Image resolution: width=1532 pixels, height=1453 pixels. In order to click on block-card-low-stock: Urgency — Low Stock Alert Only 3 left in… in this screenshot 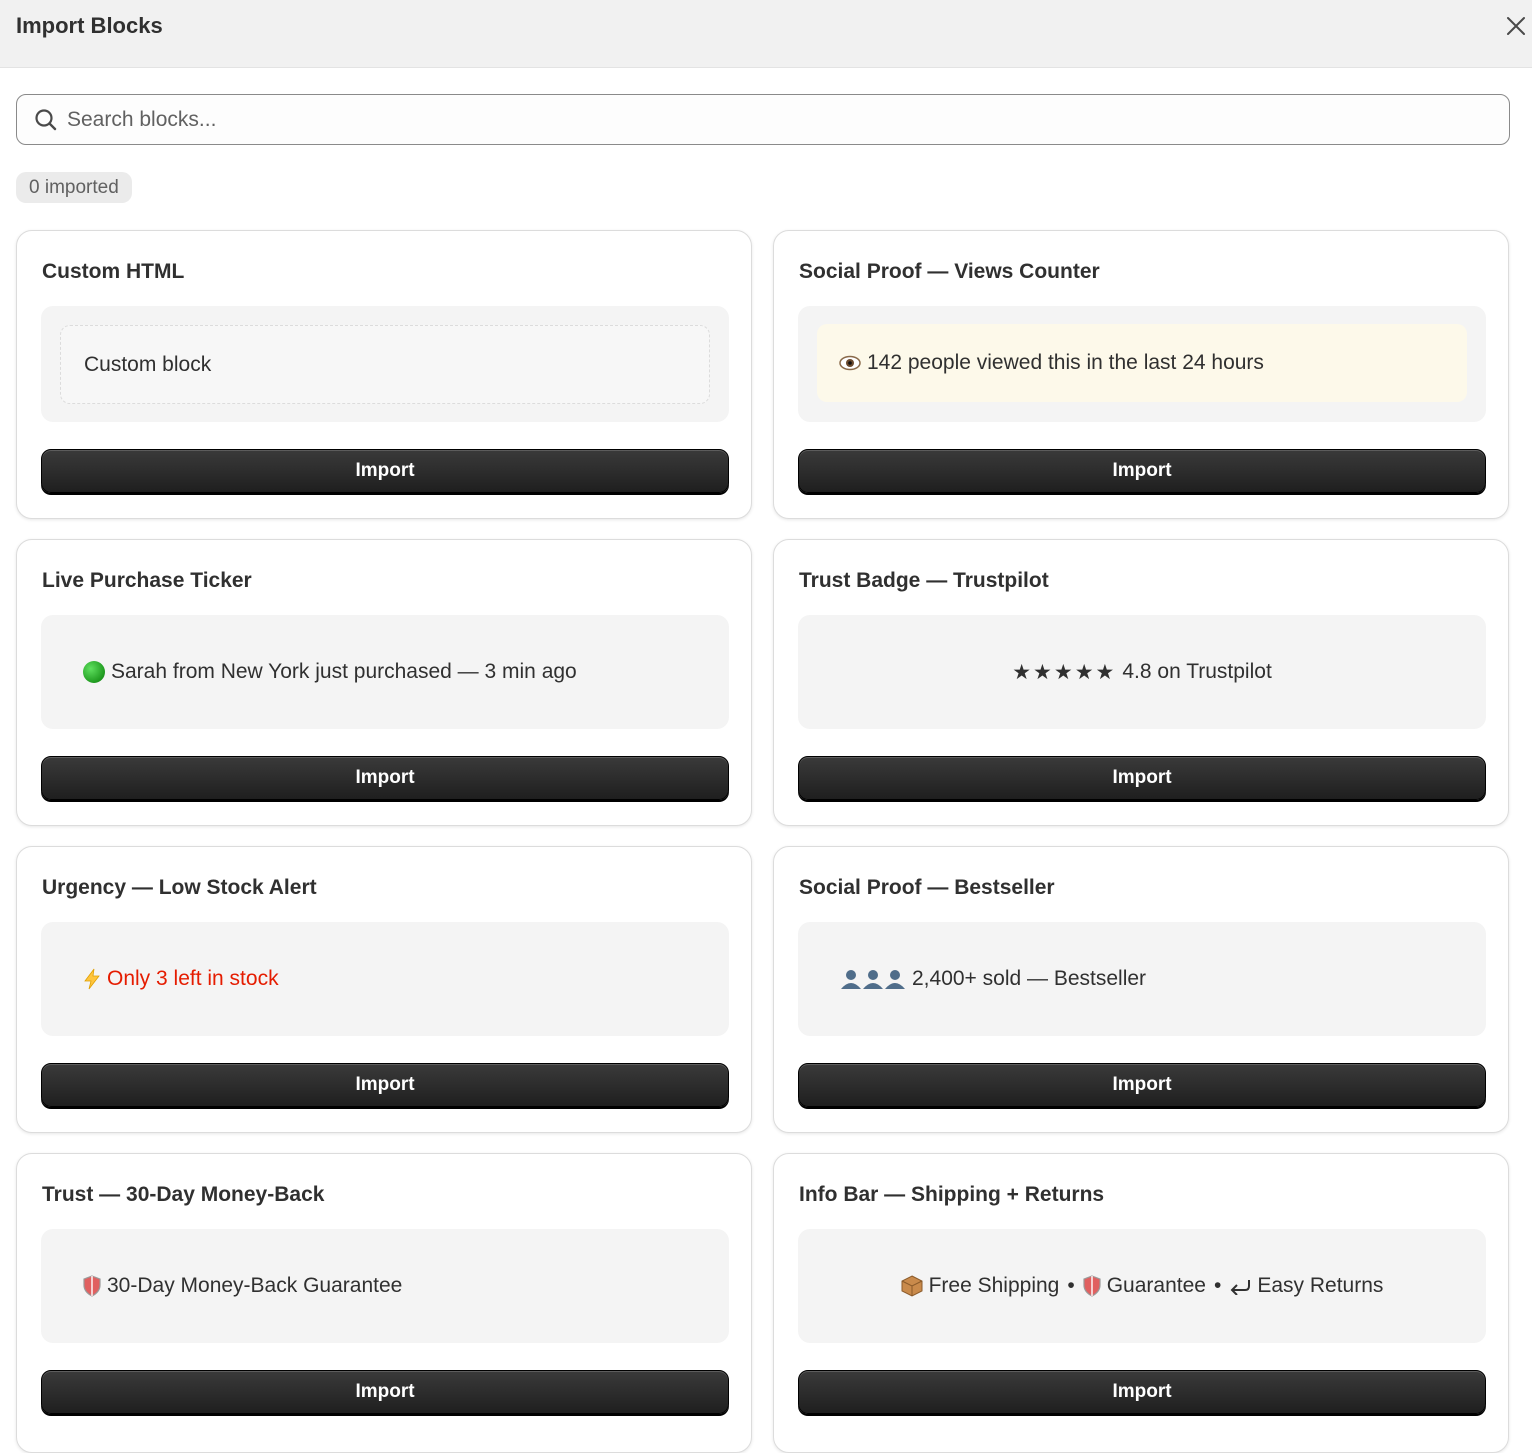, I will do `click(384, 989)`.